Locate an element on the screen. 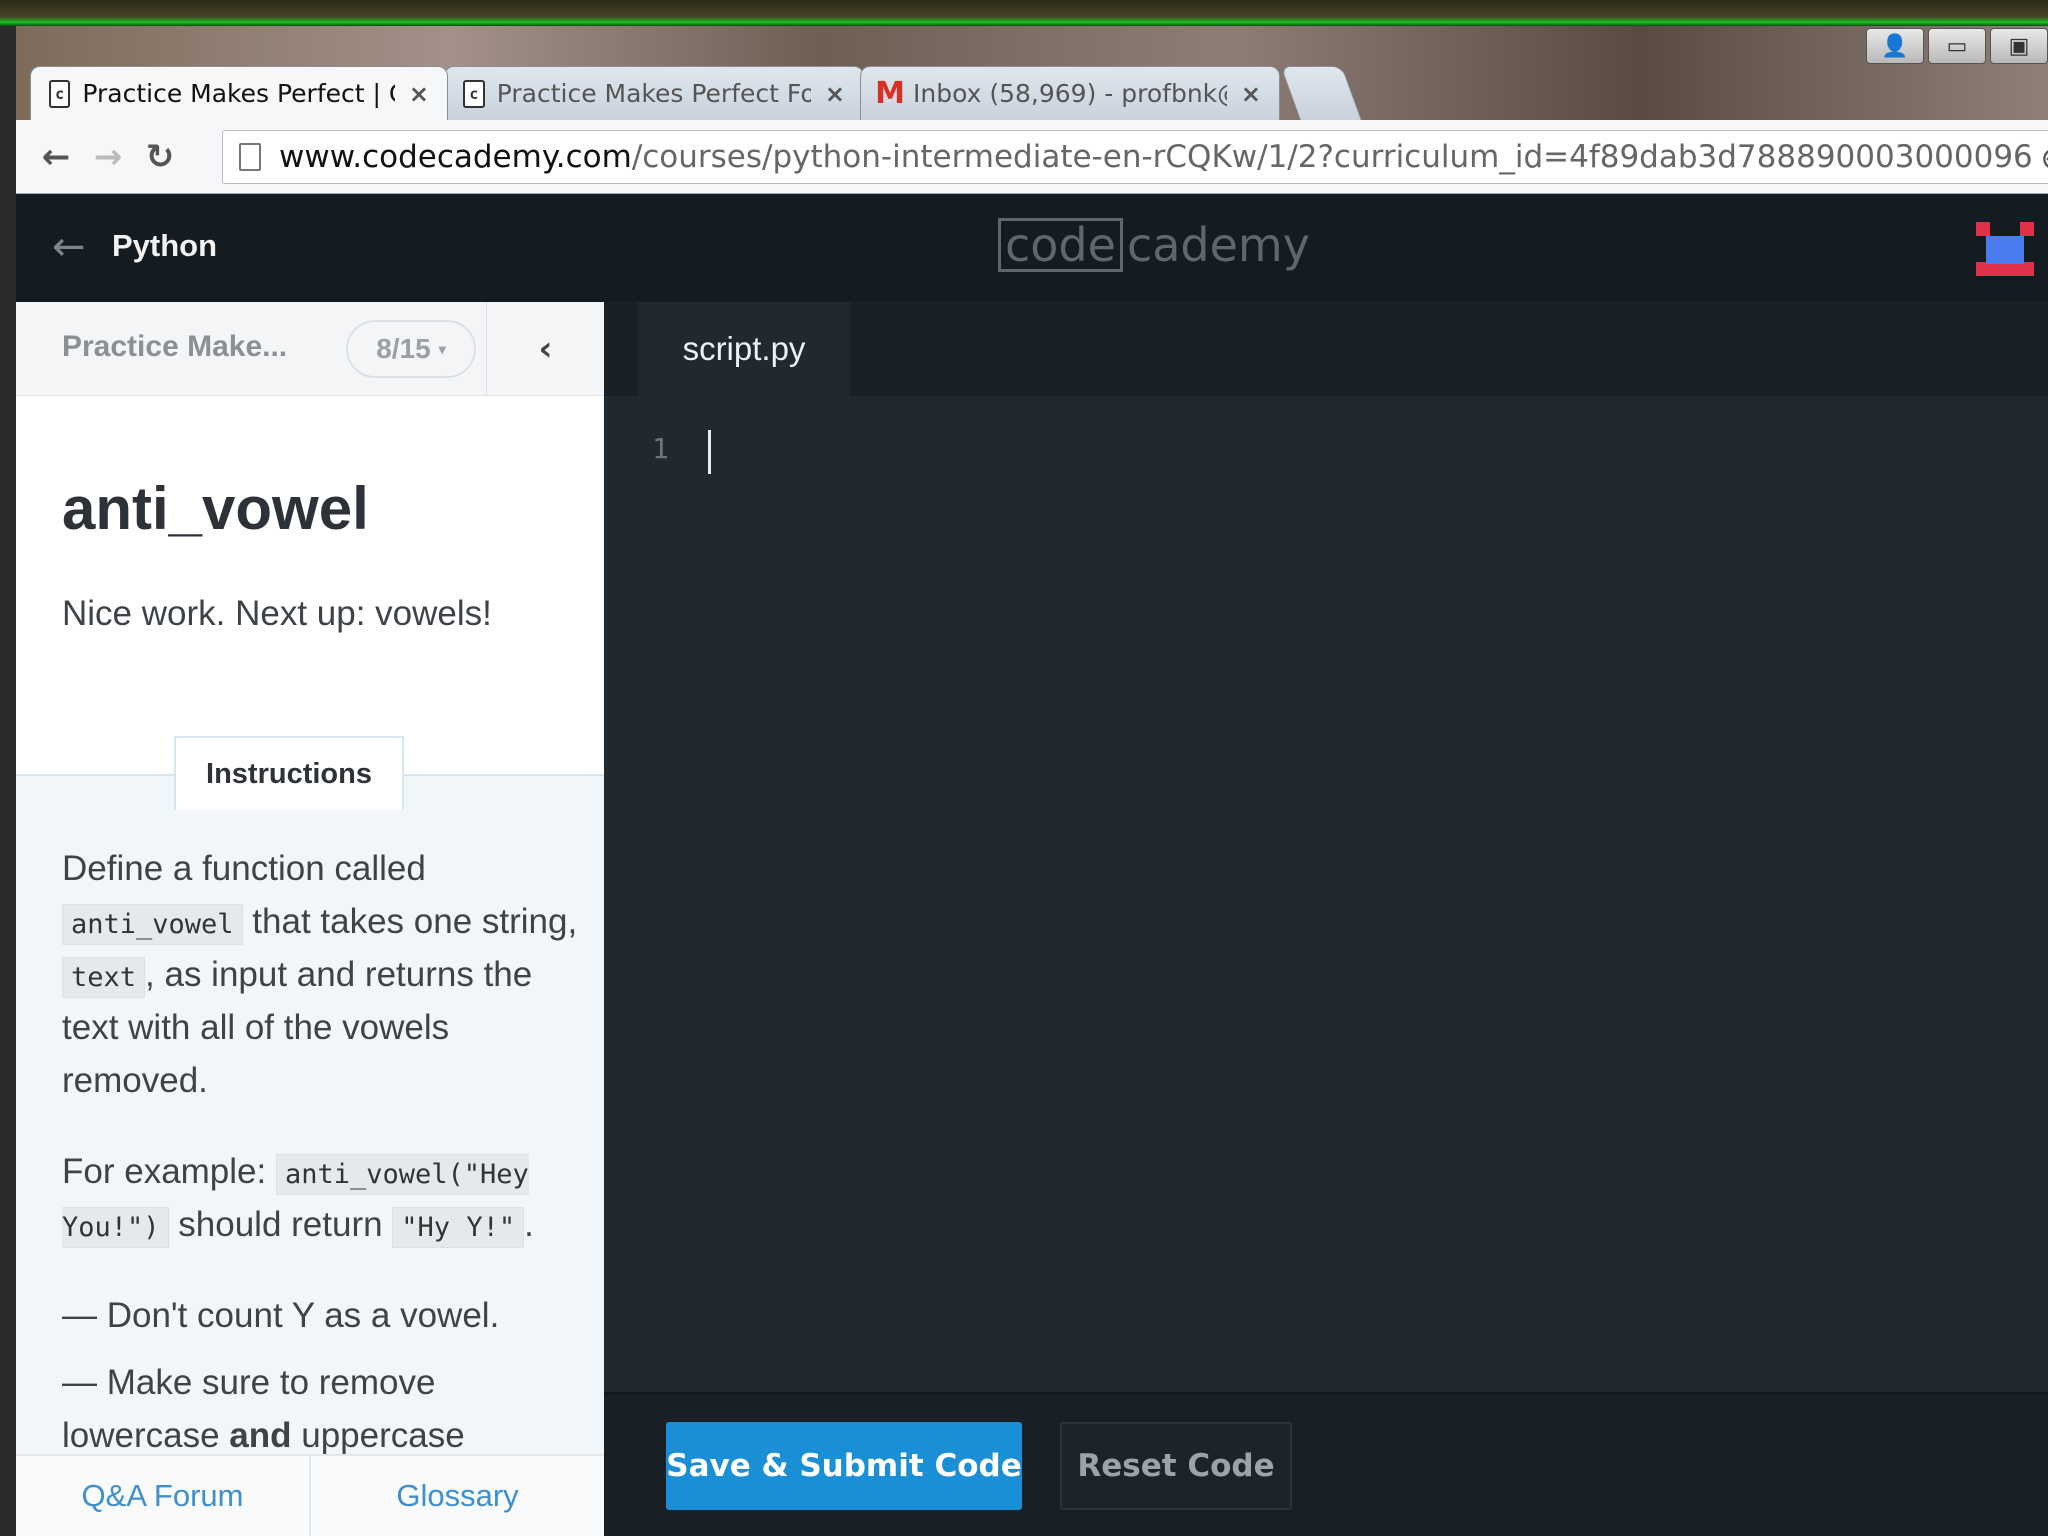 The width and height of the screenshot is (2048, 1536). lesson-nav-bar: Practice Make... 8/15 ▾ ‹ is located at coordinates (310, 349).